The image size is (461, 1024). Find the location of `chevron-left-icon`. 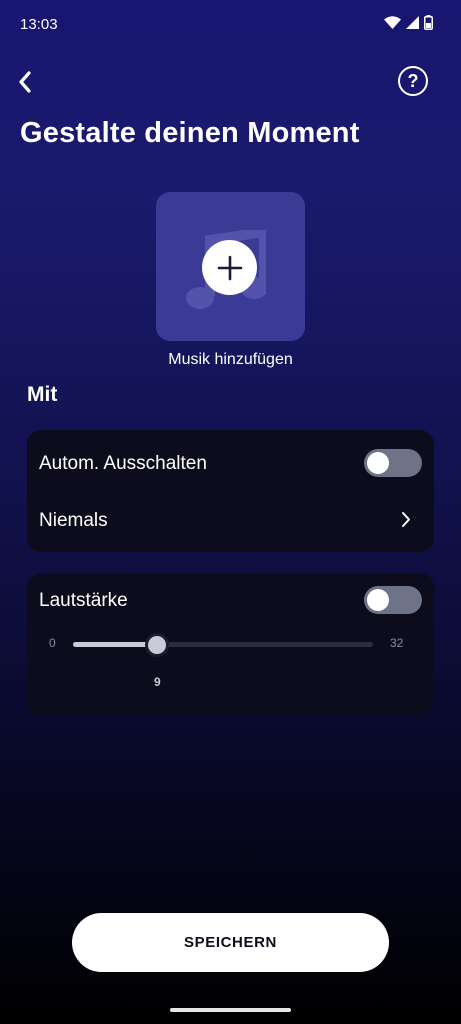

chevron-left-icon is located at coordinates (25, 82).